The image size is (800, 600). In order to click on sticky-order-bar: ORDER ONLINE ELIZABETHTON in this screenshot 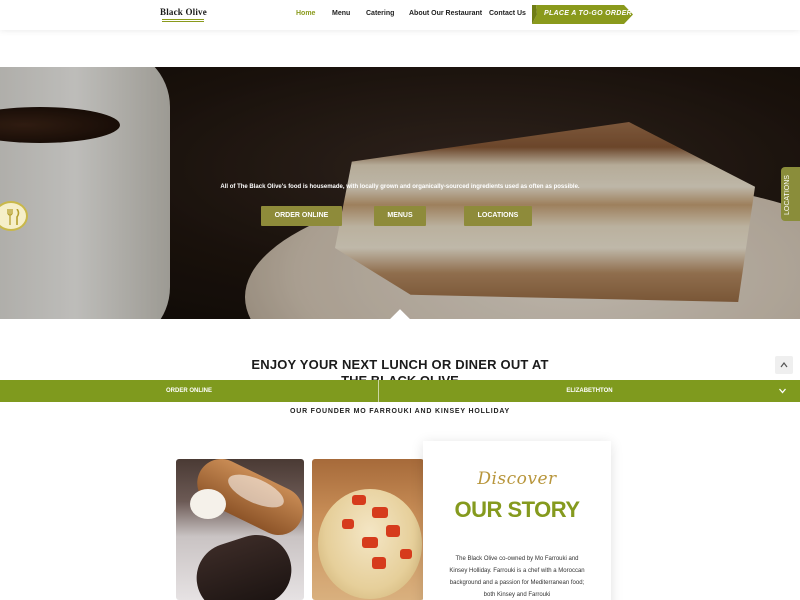, I will do `click(400, 391)`.